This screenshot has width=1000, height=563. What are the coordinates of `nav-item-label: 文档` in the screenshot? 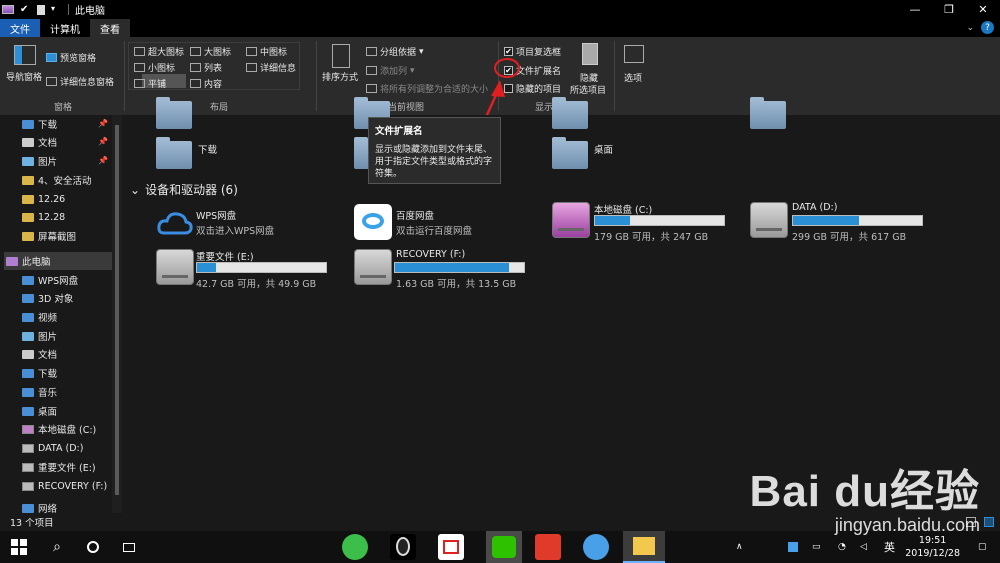 It's located at (48, 143).